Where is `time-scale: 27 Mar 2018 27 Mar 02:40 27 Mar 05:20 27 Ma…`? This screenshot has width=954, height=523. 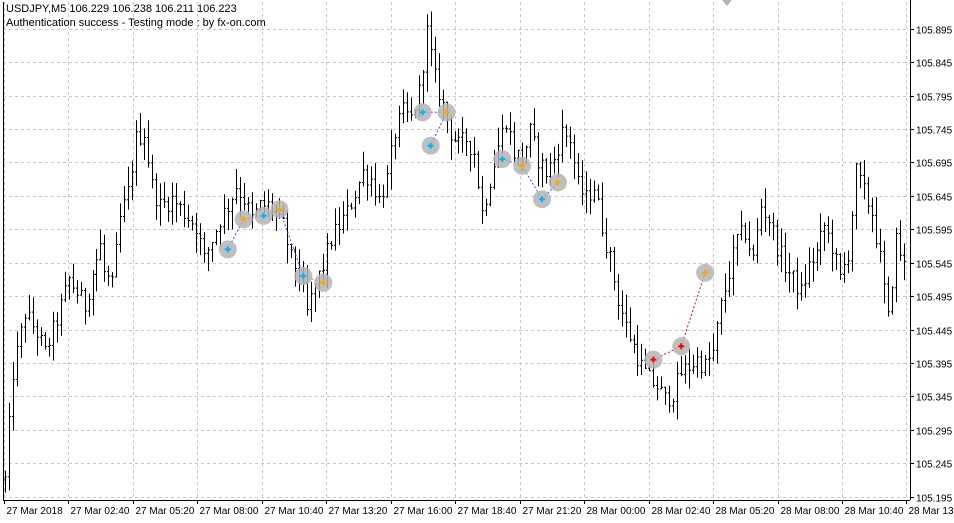
time-scale: 27 Mar 2018 27 Mar 02:40 27 Mar 05:20 27 Ma… is located at coordinates (480, 511).